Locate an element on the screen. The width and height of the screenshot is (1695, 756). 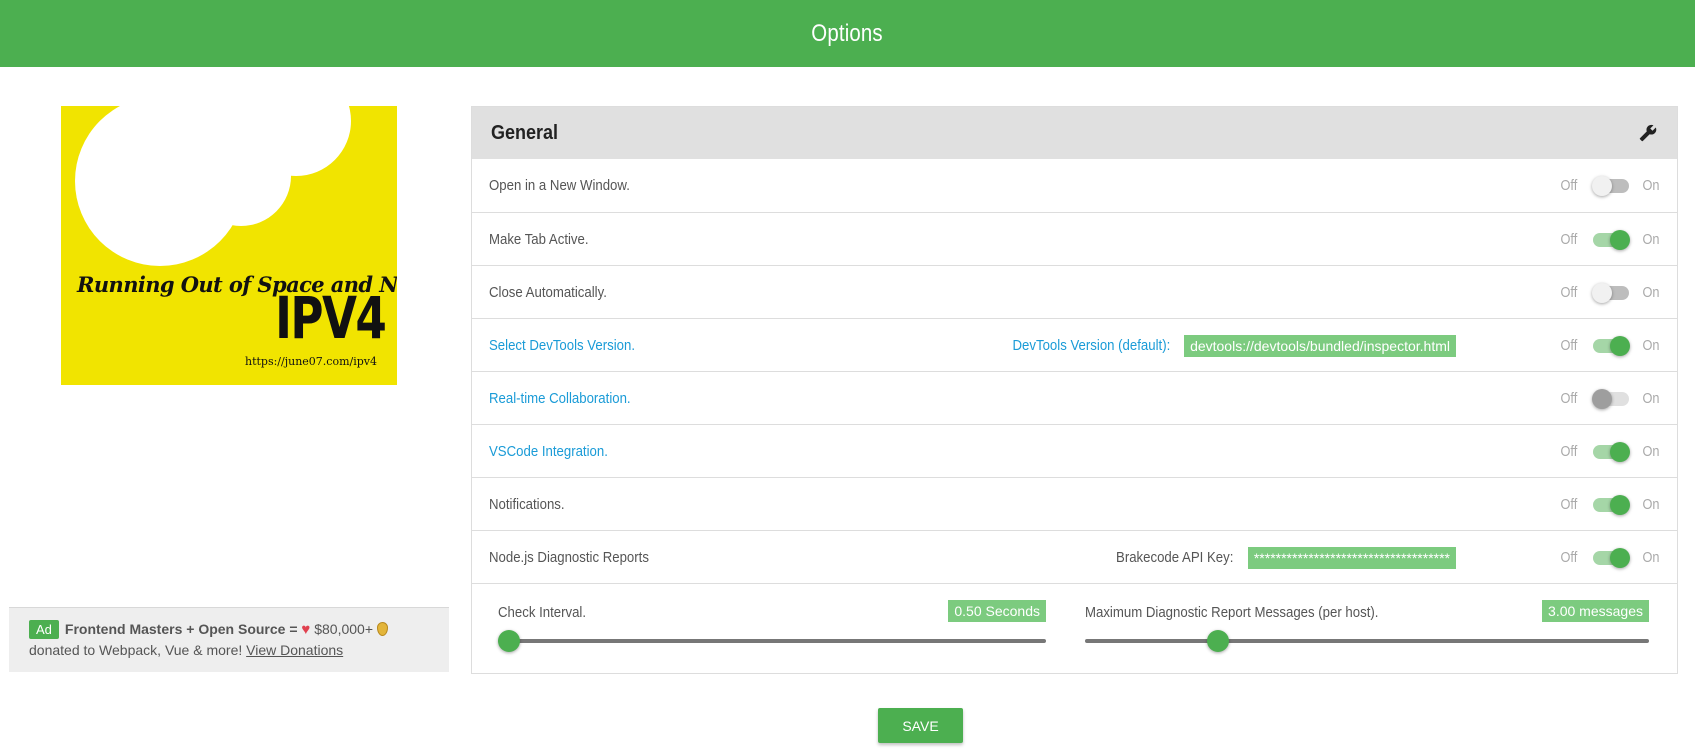
slider-label: Check Interval. is located at coordinates (542, 612).